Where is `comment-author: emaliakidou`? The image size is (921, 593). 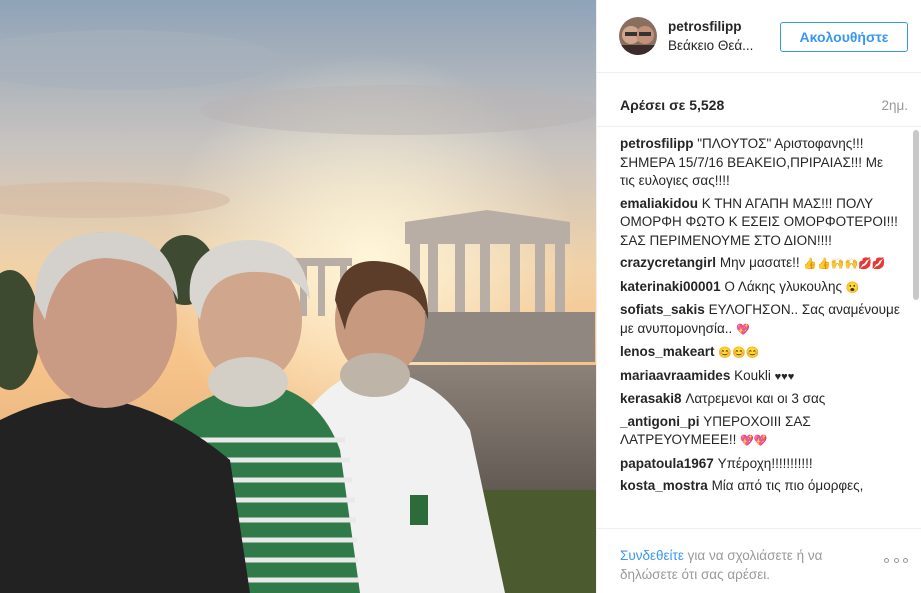
comment-author: emaliakidou is located at coordinates (659, 203).